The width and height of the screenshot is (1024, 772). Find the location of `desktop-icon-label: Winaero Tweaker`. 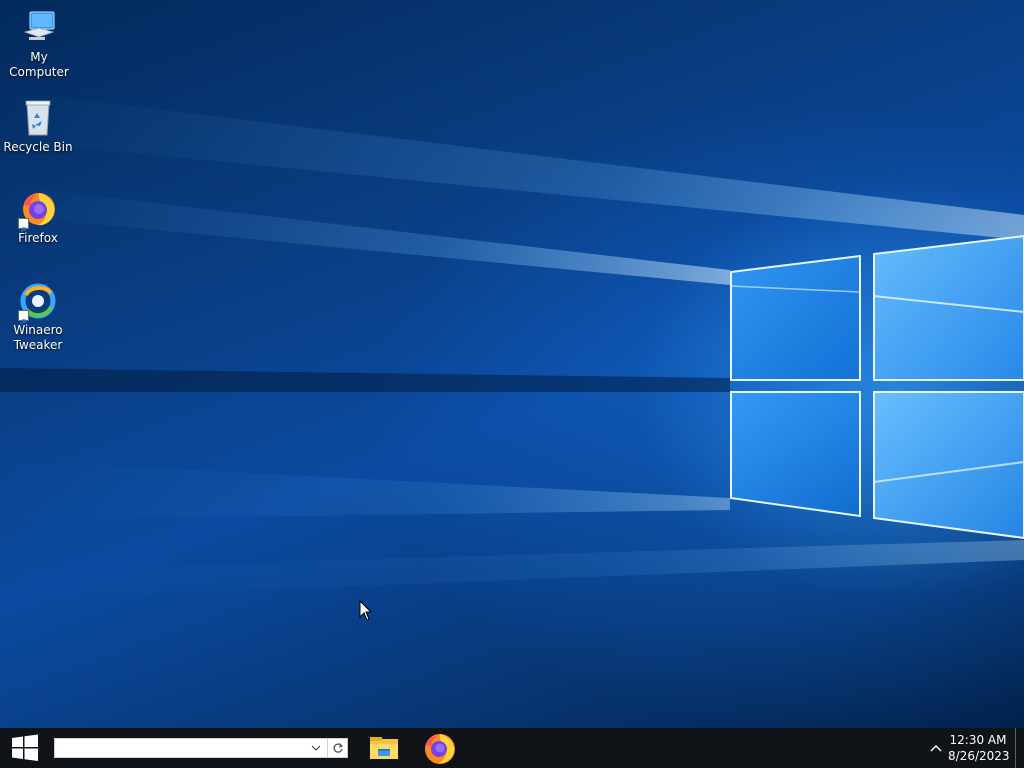

desktop-icon-label: Winaero Tweaker is located at coordinates (38, 337).